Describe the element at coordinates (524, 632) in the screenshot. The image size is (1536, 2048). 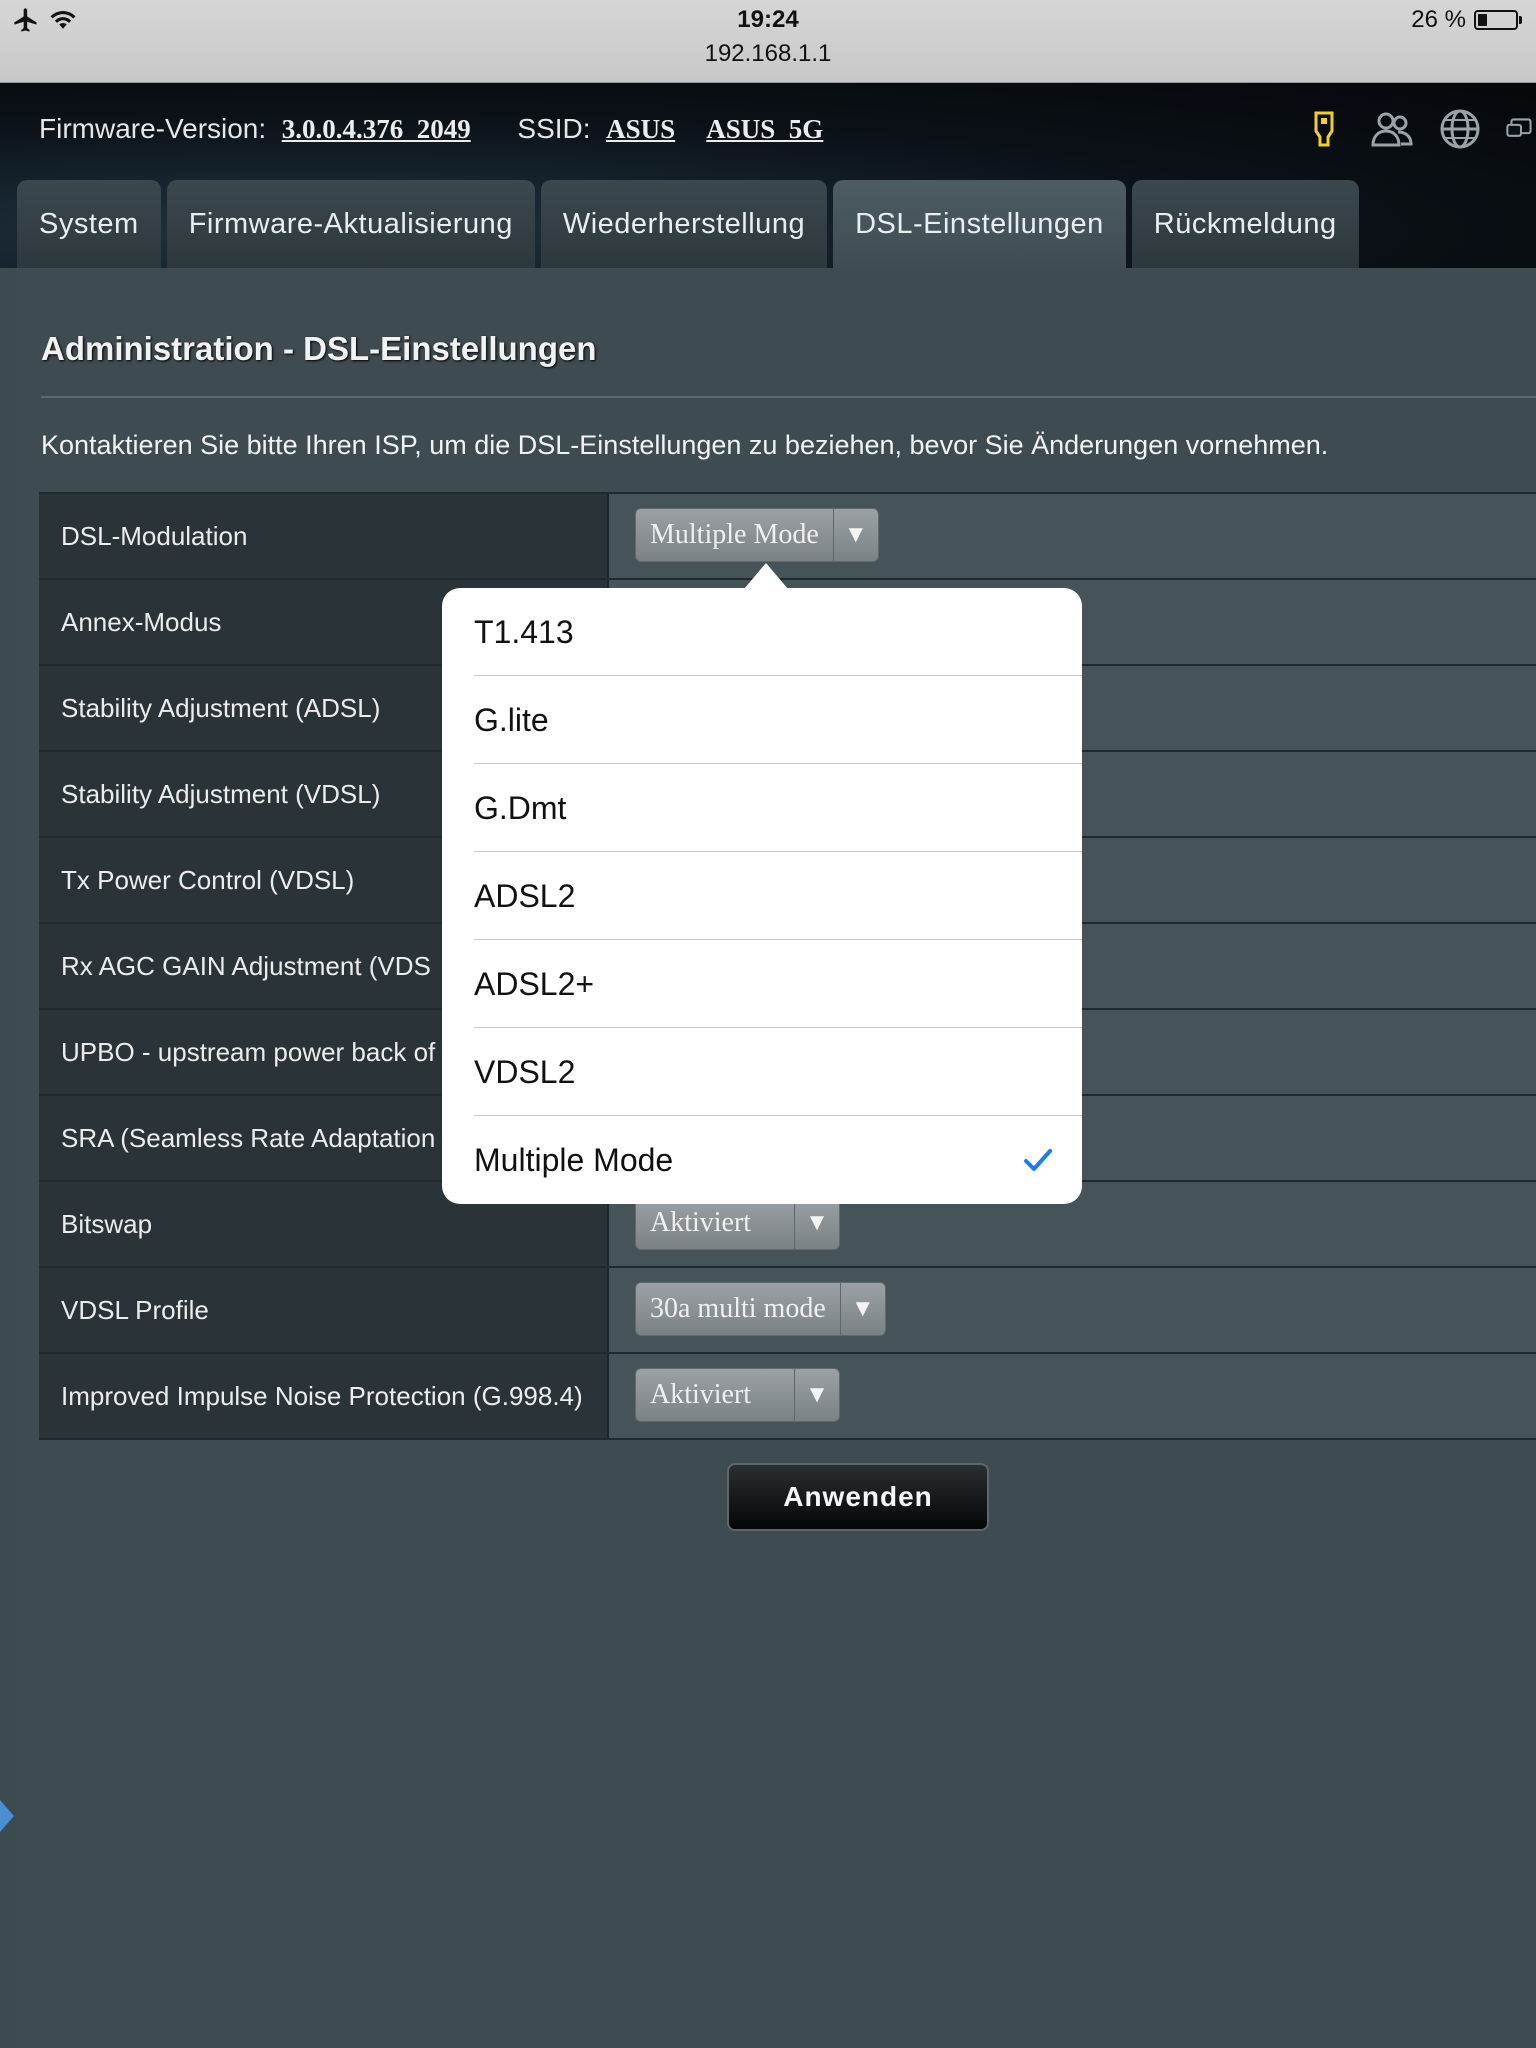
I see `option-label: T1.413` at that location.